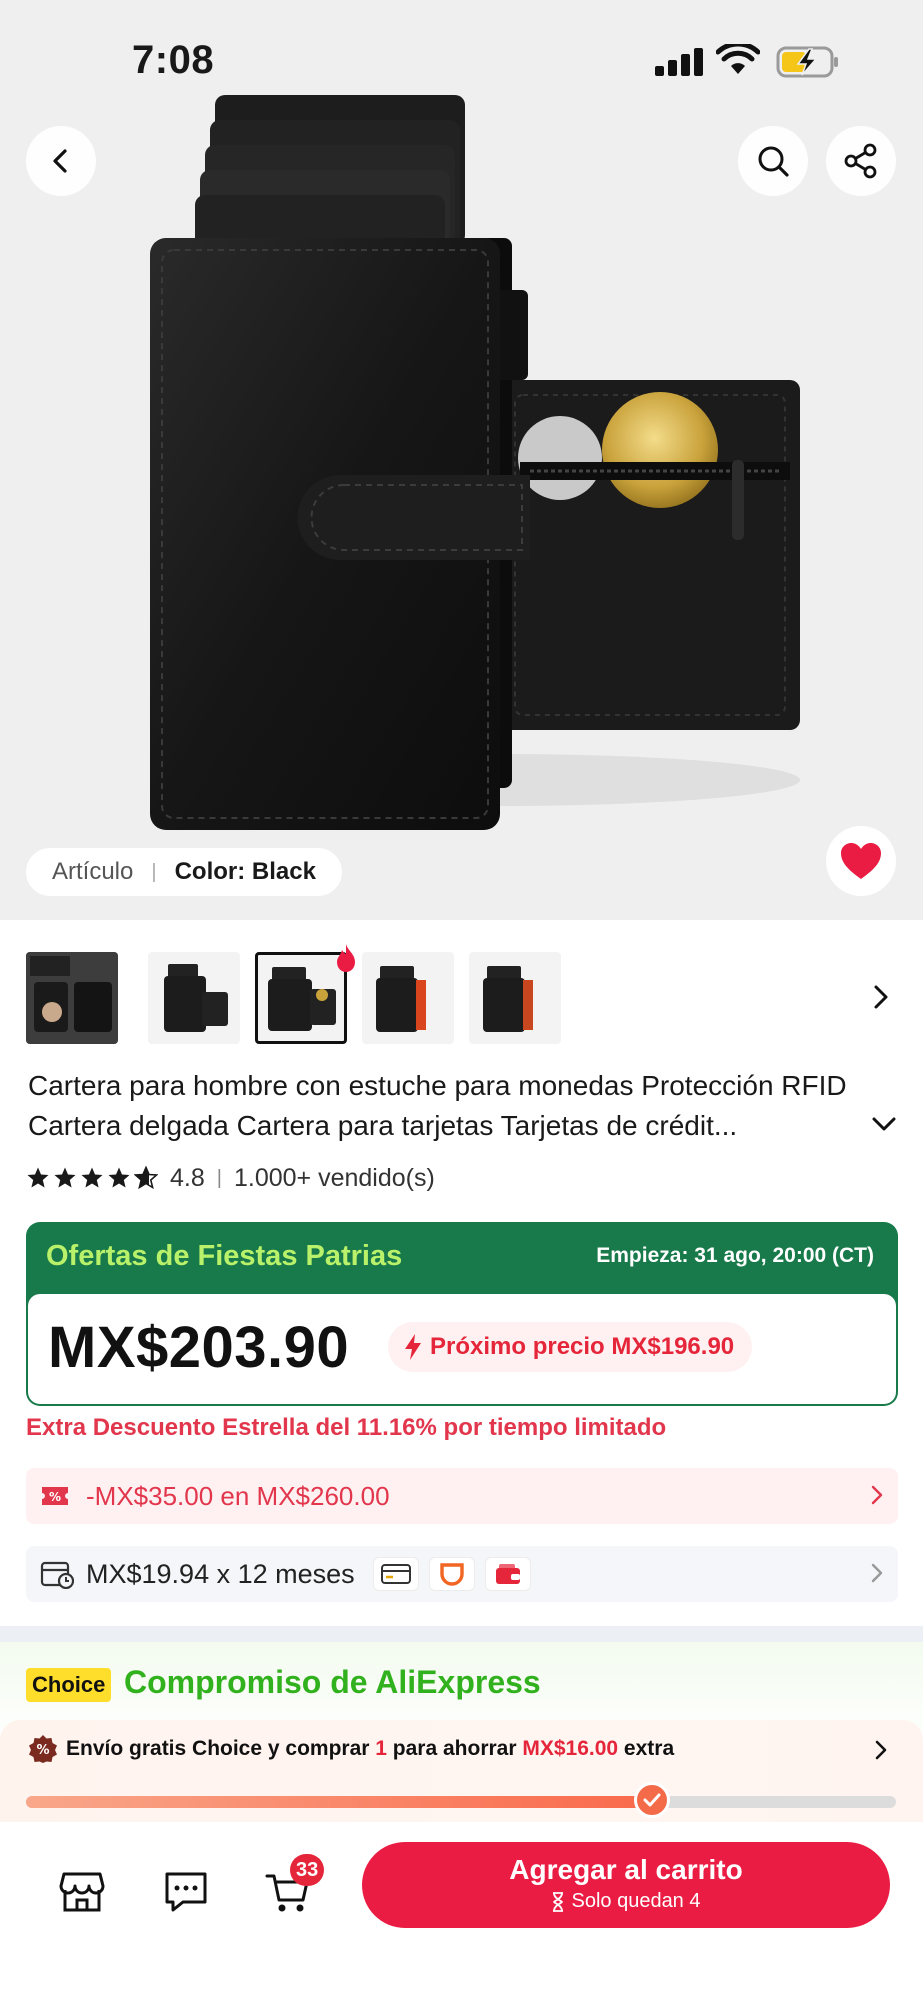 Image resolution: width=923 pixels, height=2000 pixels. I want to click on variant-selector: Artículo | Color: Black, so click(184, 872).